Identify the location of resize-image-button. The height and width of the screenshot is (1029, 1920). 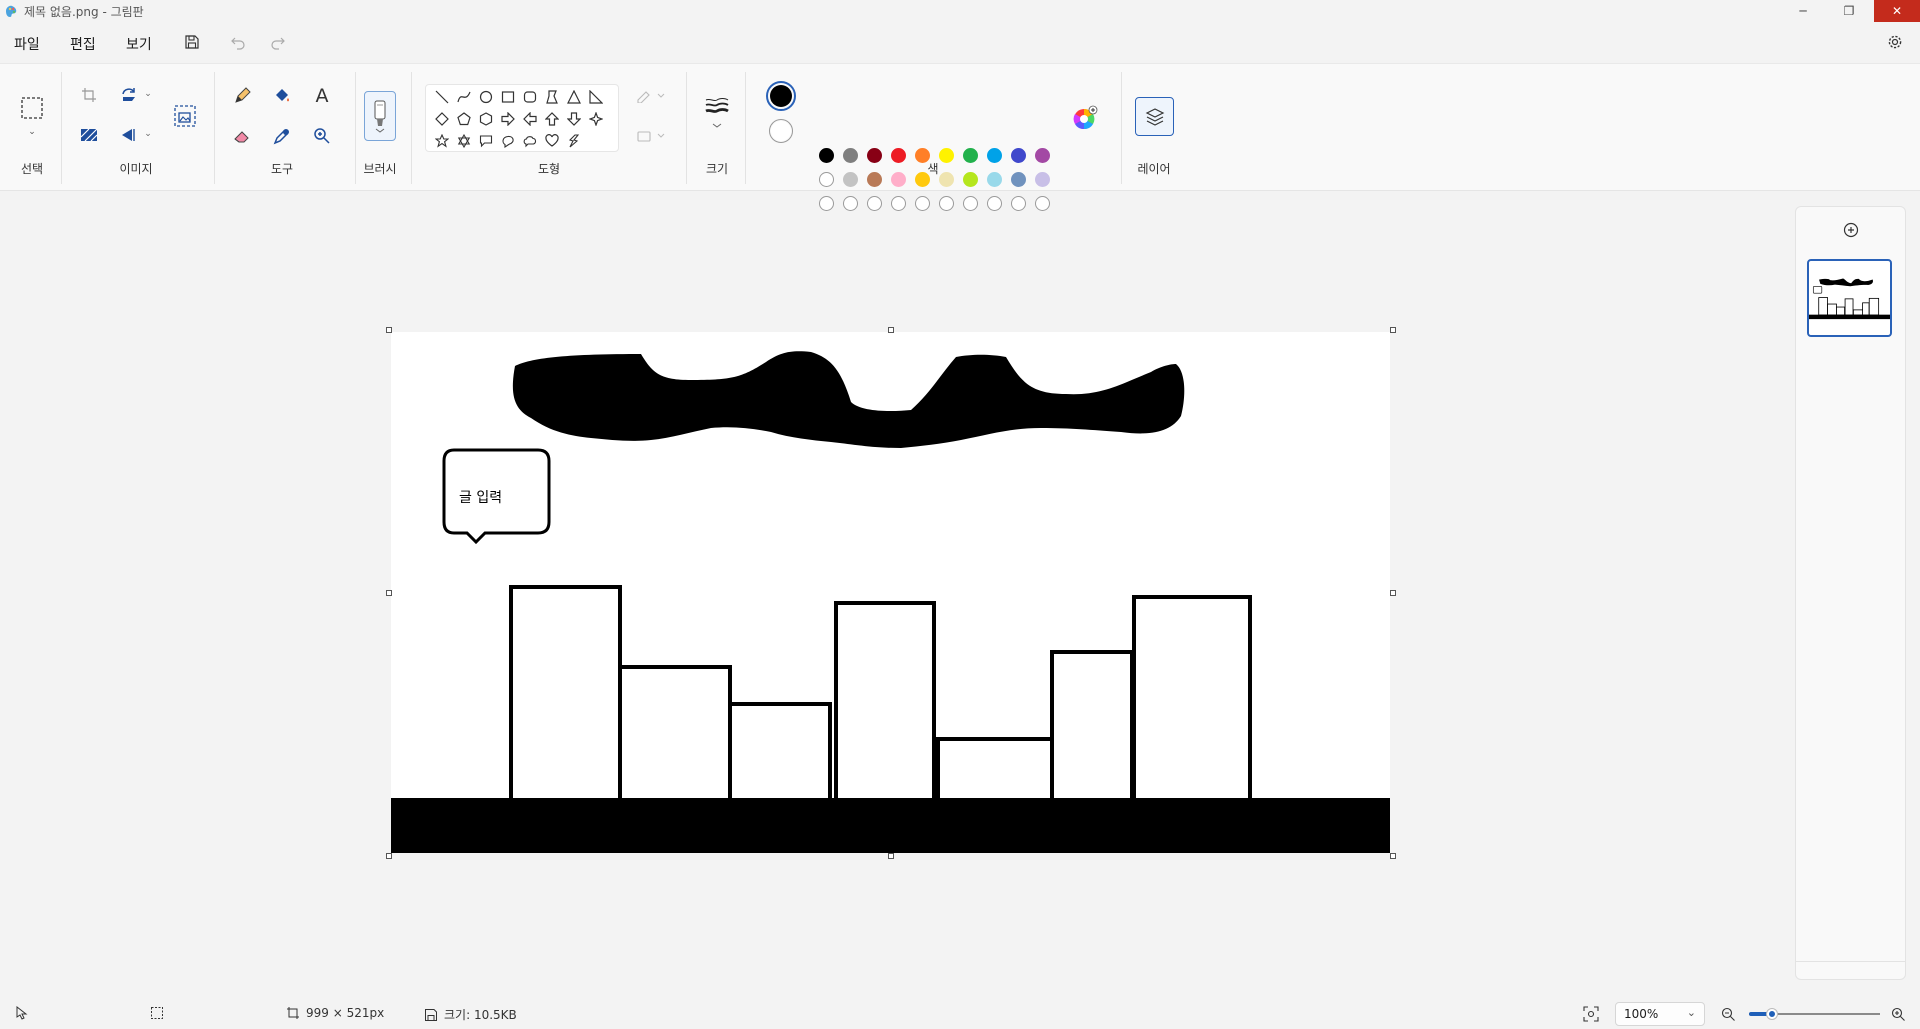
(185, 116).